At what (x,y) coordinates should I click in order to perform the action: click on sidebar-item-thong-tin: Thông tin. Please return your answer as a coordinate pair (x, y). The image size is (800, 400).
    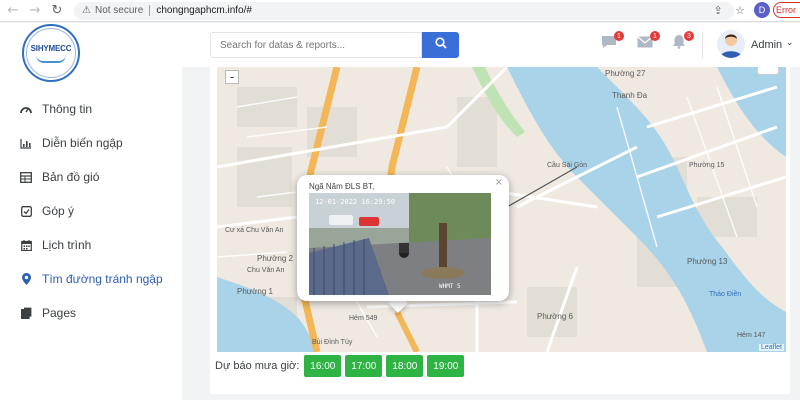
    Looking at the image, I should click on (91, 109).